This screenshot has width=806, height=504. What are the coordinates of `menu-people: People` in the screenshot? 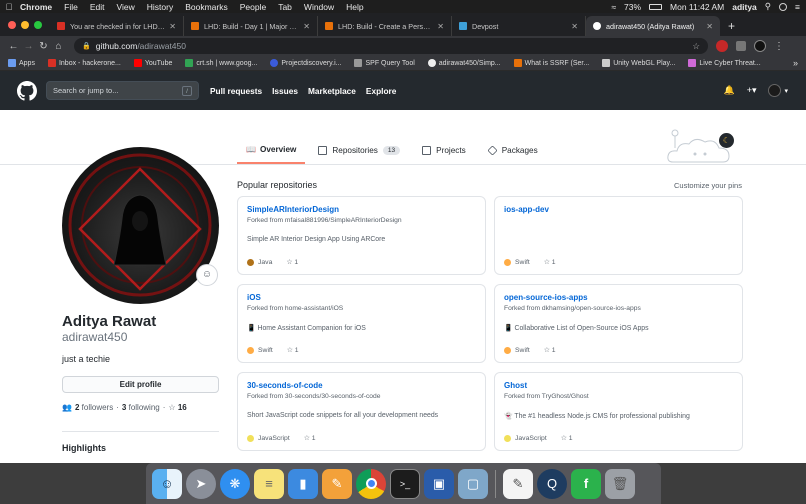 It's located at (253, 7).